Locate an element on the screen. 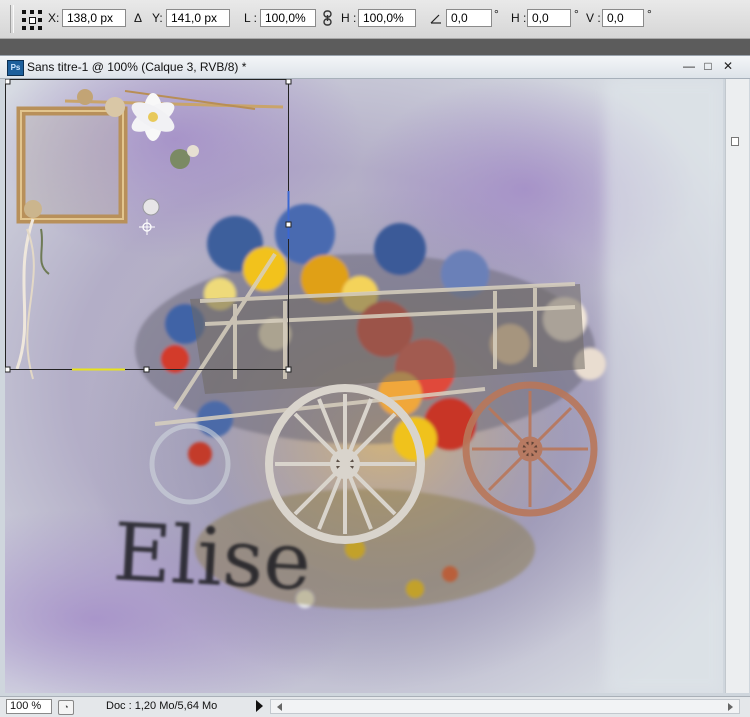 The image size is (750, 717). link-icon is located at coordinates (327, 18).